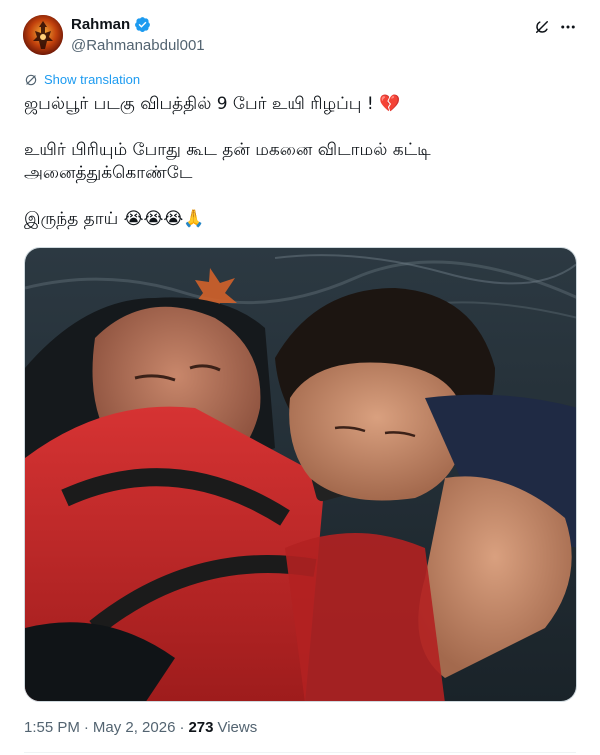  What do you see at coordinates (92, 79) in the screenshot?
I see `show-translation-label: Show translation` at bounding box center [92, 79].